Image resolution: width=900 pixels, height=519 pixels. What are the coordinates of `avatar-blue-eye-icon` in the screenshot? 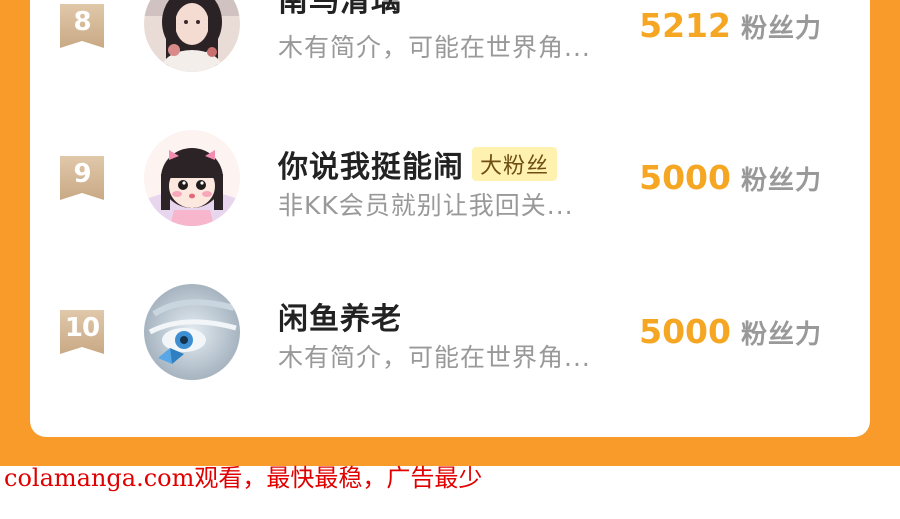 It's located at (192, 332).